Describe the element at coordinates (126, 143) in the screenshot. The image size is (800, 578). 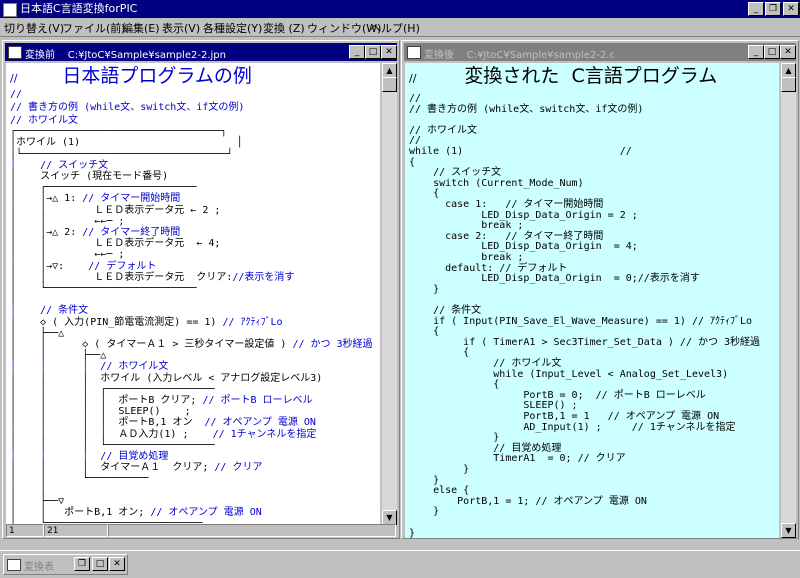
I see `source-line: │ホワイル (1) │` at that location.